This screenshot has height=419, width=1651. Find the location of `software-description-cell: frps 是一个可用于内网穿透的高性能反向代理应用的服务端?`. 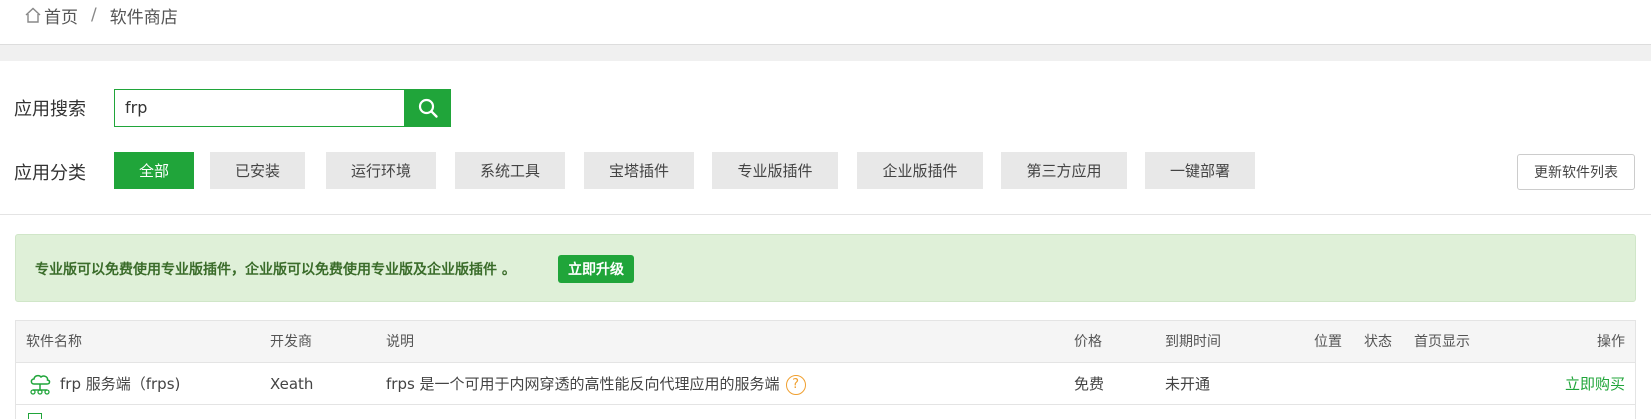

software-description-cell: frps 是一个可用于内网穿透的高性能反向代理应用的服务端? is located at coordinates (596, 384).